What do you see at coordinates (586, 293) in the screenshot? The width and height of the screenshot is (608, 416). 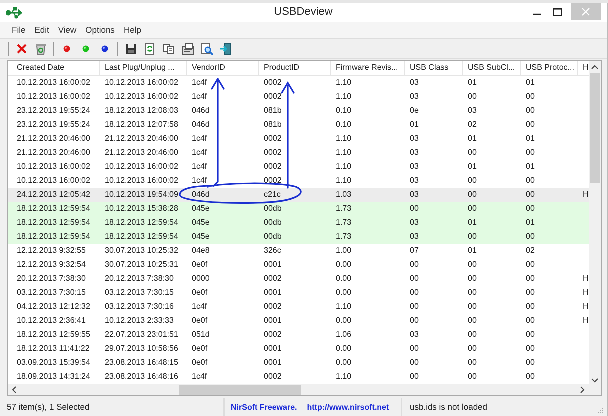 I see `table-cell-text: H` at bounding box center [586, 293].